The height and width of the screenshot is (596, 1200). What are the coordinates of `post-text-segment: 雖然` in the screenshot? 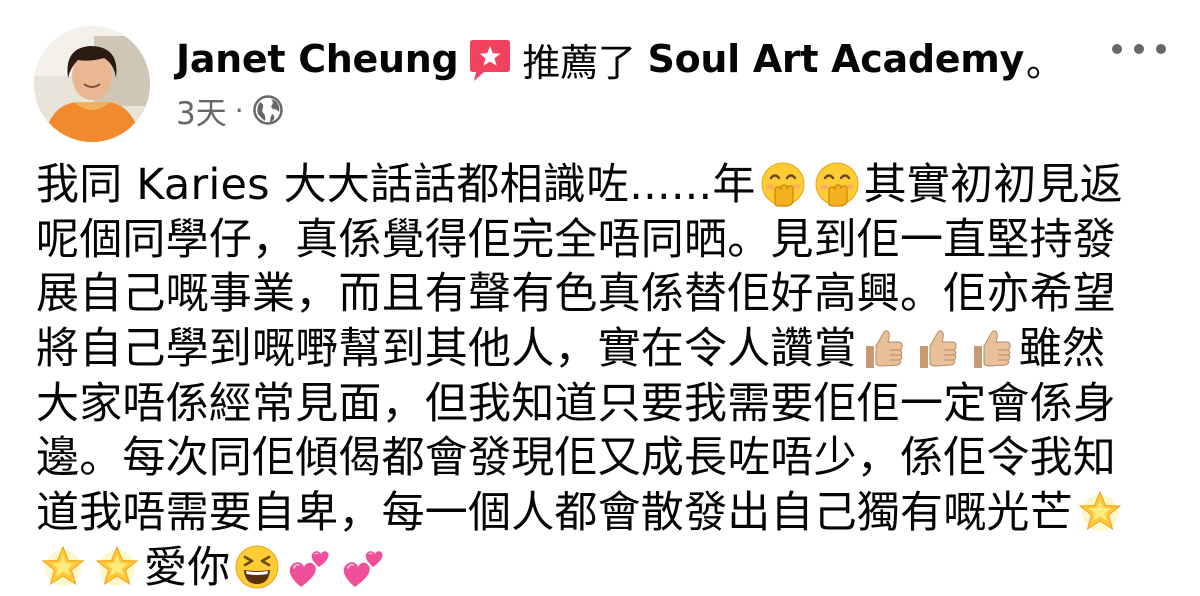 It's located at (1062, 349).